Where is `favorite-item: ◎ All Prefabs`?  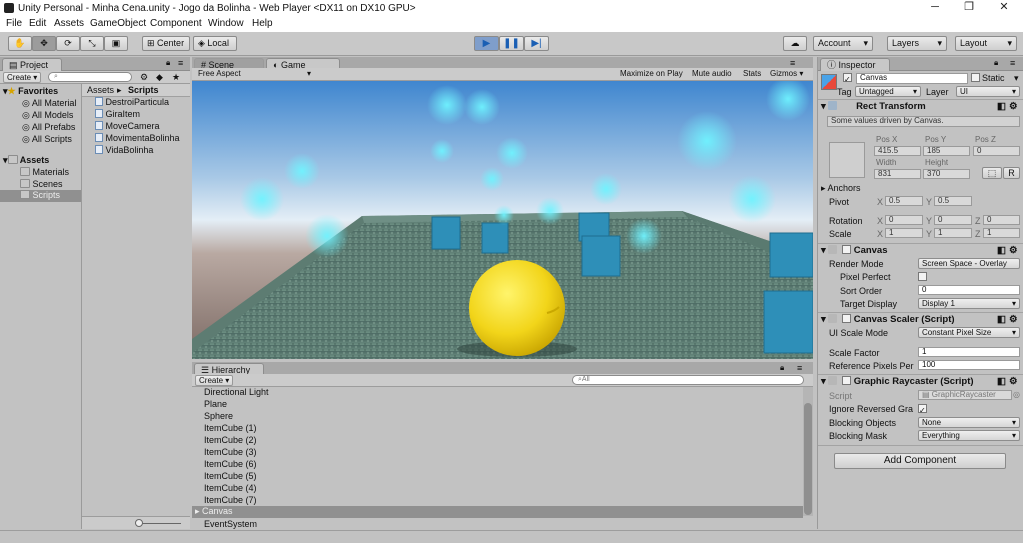
favorite-item: ◎ All Prefabs is located at coordinates (48, 127).